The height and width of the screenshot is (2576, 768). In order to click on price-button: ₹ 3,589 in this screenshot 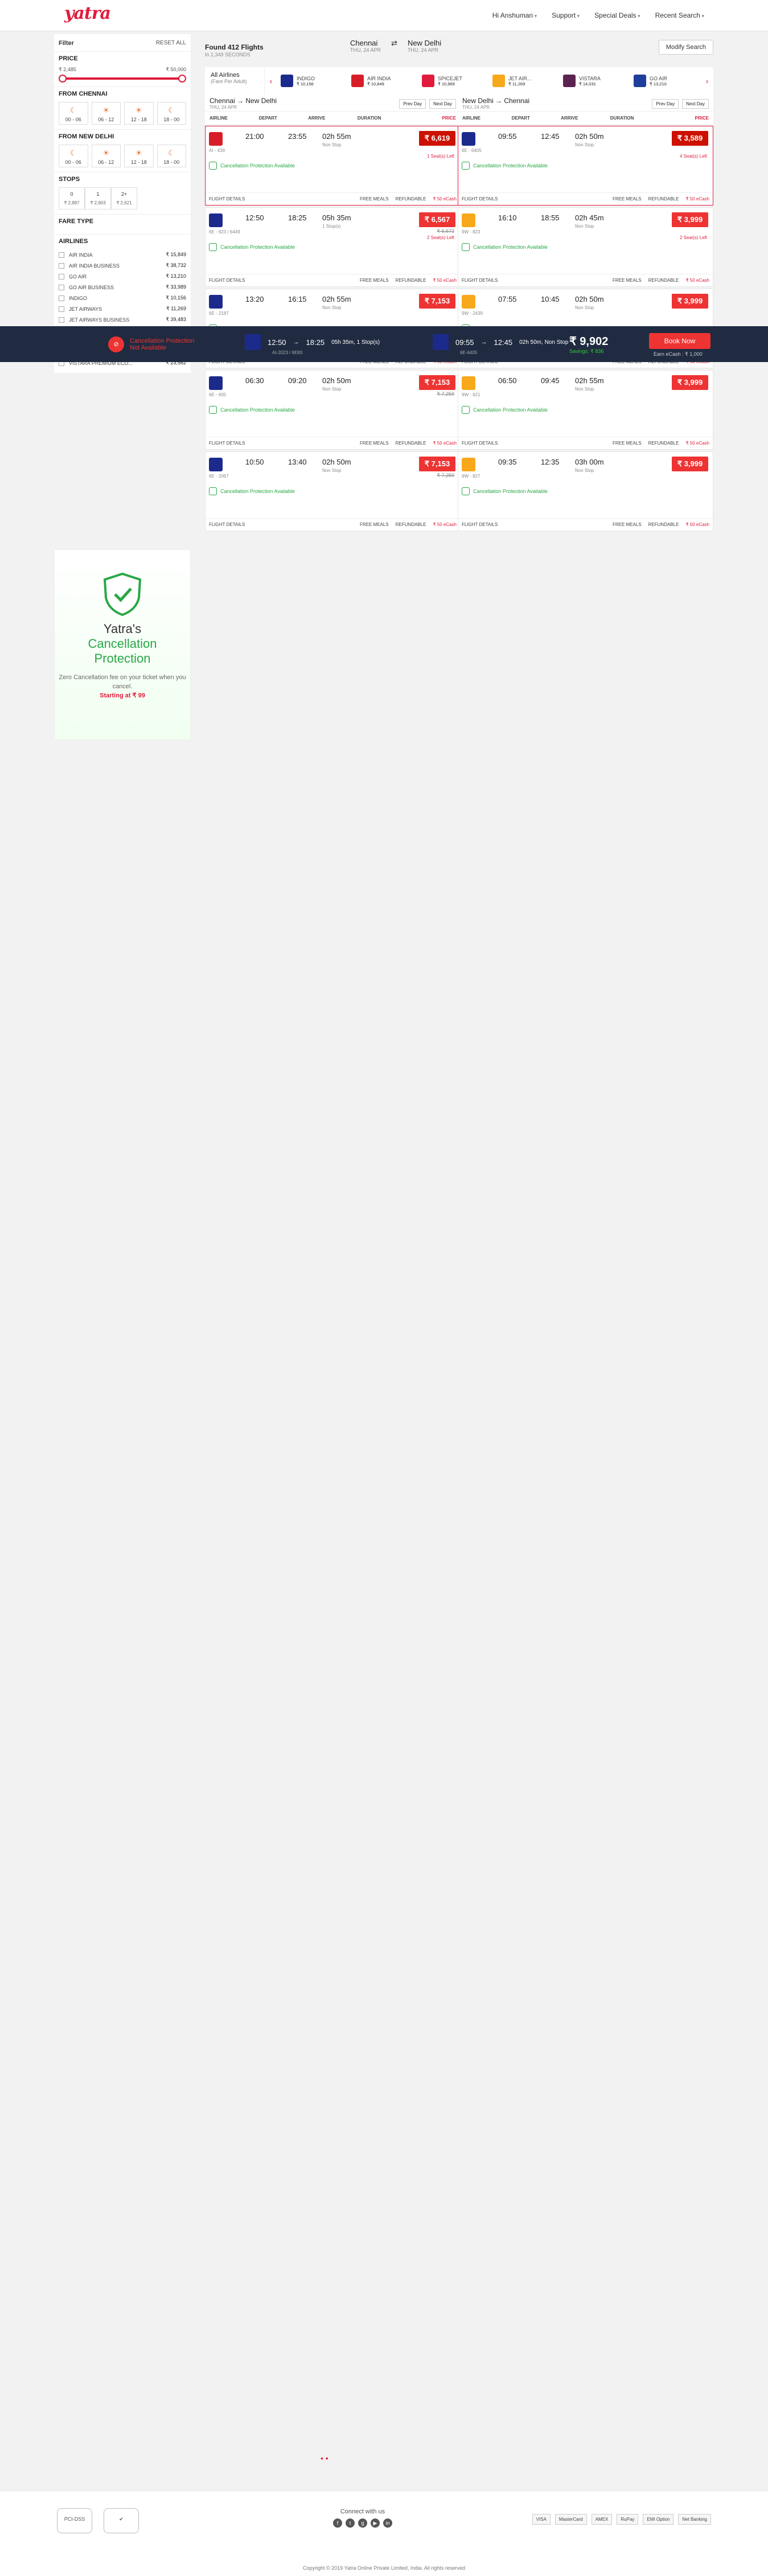, I will do `click(690, 138)`.